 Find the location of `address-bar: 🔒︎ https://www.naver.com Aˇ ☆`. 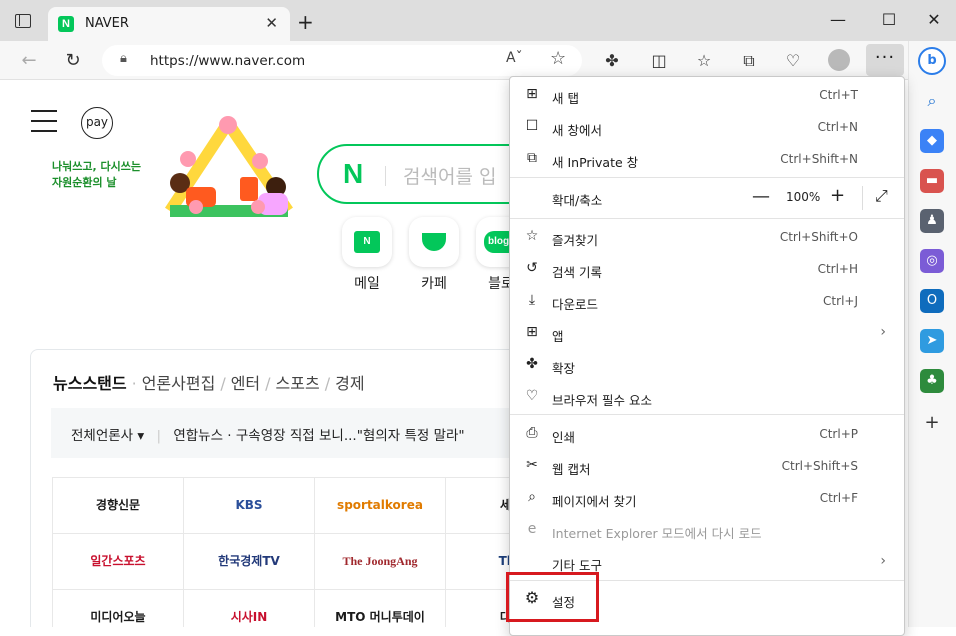

address-bar: 🔒︎ https://www.naver.com Aˇ ☆ is located at coordinates (342, 60).